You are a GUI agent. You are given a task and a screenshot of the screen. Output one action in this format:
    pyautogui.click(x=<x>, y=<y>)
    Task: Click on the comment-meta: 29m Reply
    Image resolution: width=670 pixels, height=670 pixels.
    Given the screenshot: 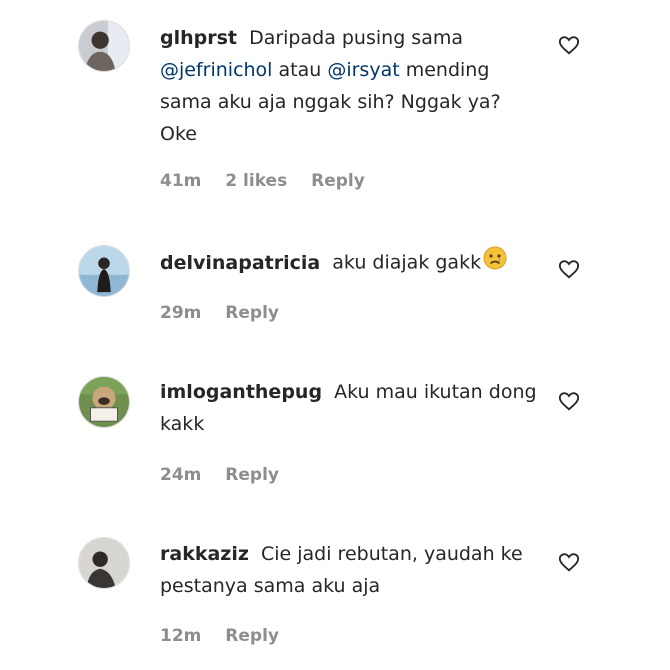 What is the action you would take?
    pyautogui.click(x=228, y=313)
    